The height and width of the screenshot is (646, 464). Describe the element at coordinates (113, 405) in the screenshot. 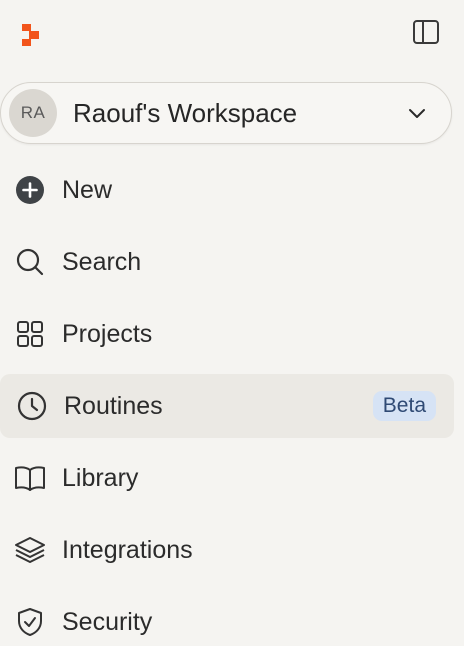

I see `sidebar-item-label: Routines` at that location.